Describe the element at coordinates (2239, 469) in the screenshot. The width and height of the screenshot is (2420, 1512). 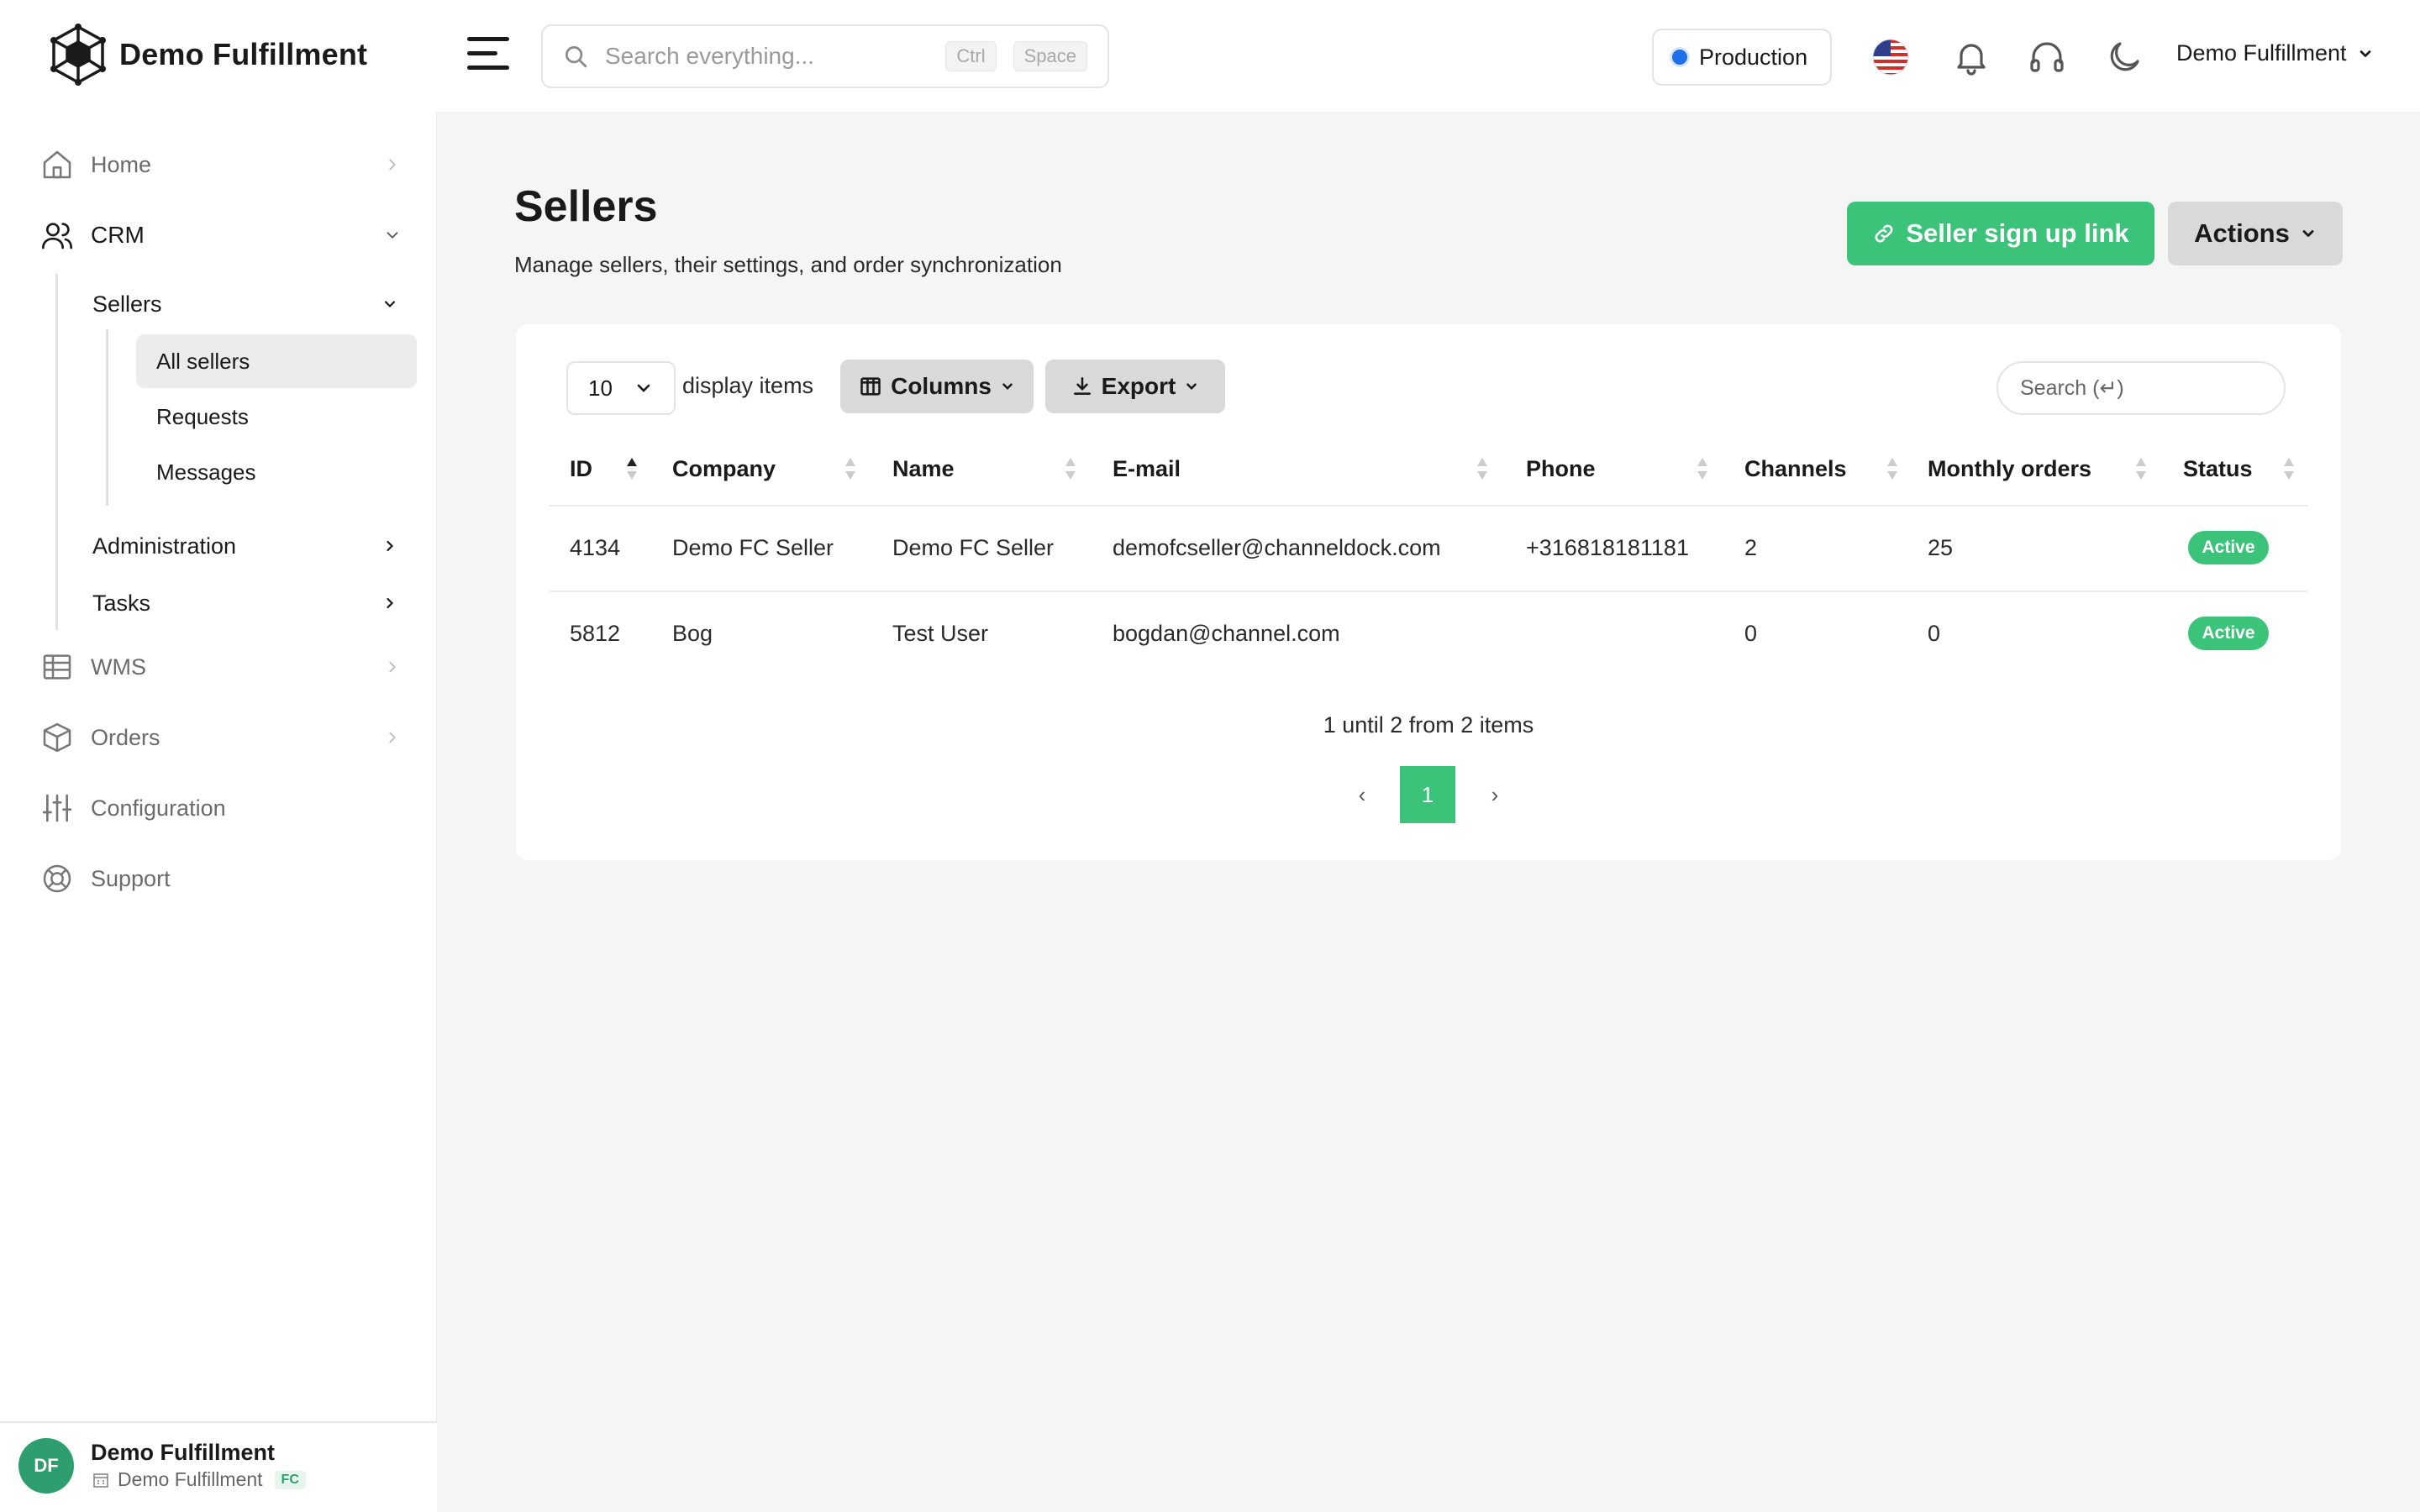
I see `column-header-status: Status` at that location.